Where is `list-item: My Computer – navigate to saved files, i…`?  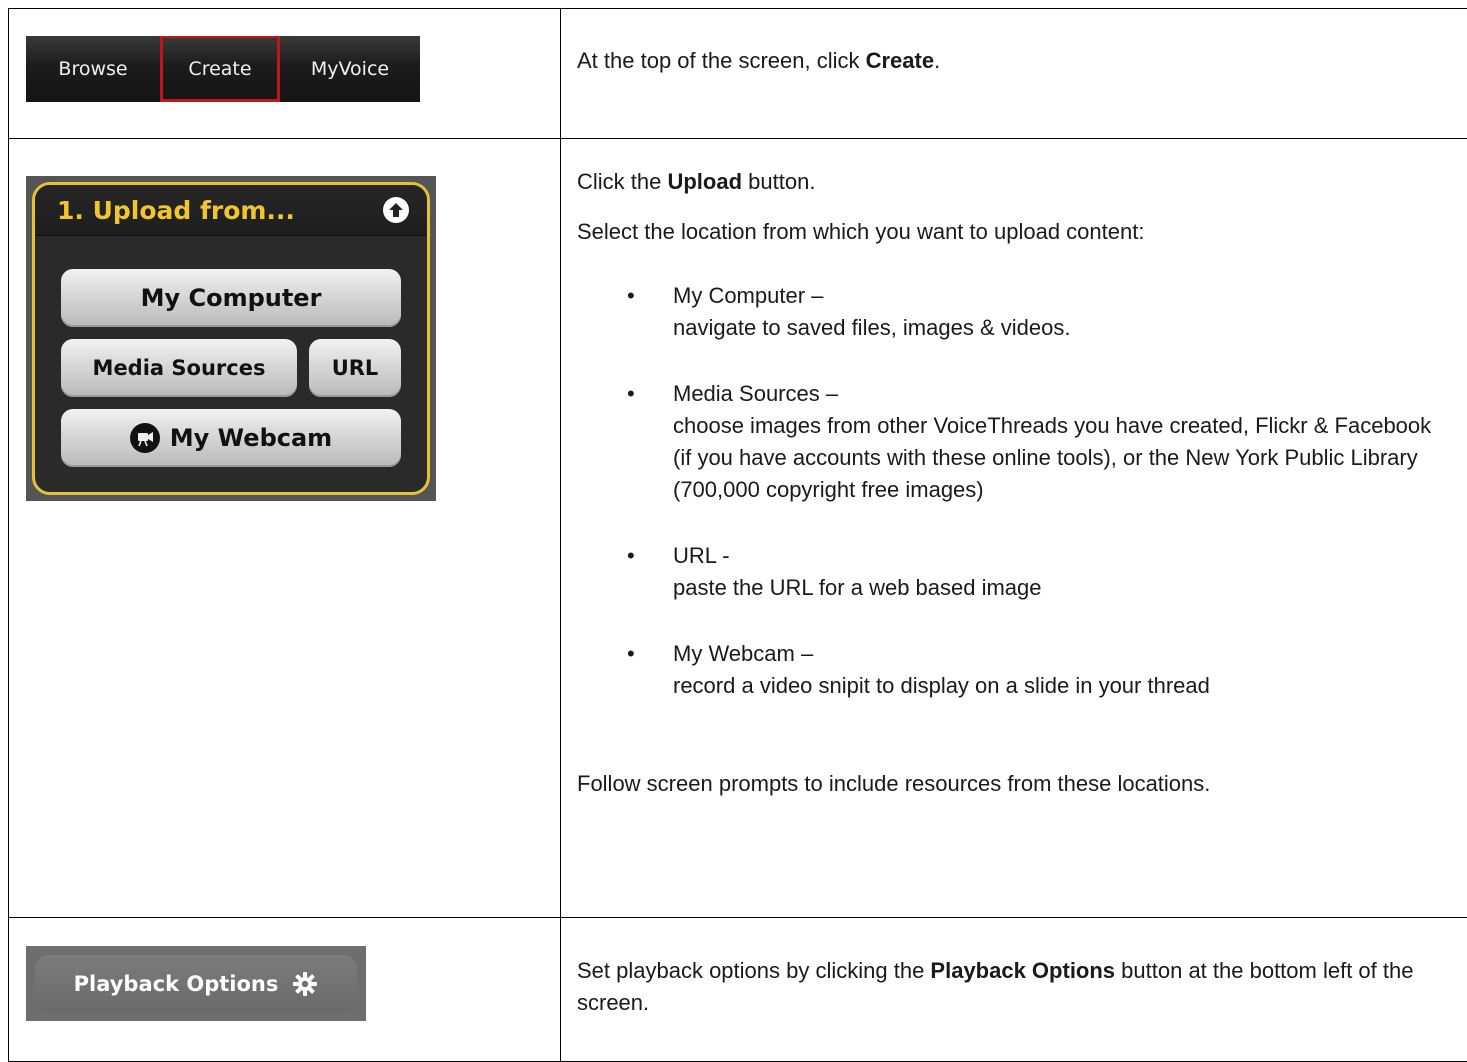
list-item: My Computer – navigate to saved files, i… is located at coordinates (1015, 312).